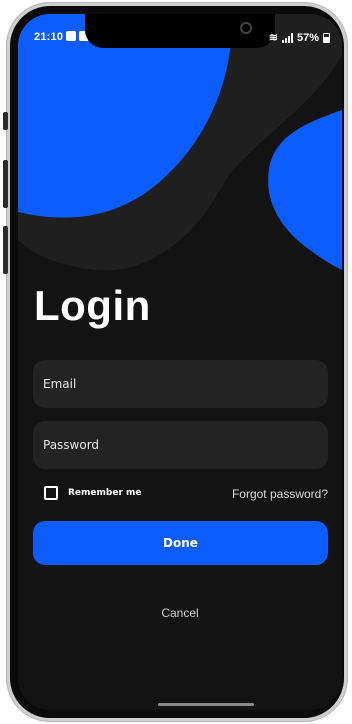 This screenshot has height=724, width=352. I want to click on battery-icon, so click(326, 37).